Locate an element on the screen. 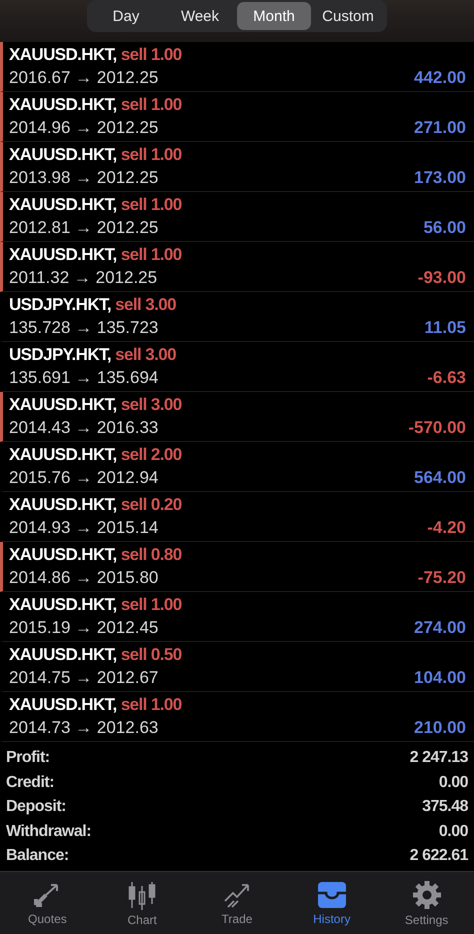 This screenshot has height=934, width=474. deal-profit: -570.00 is located at coordinates (437, 428).